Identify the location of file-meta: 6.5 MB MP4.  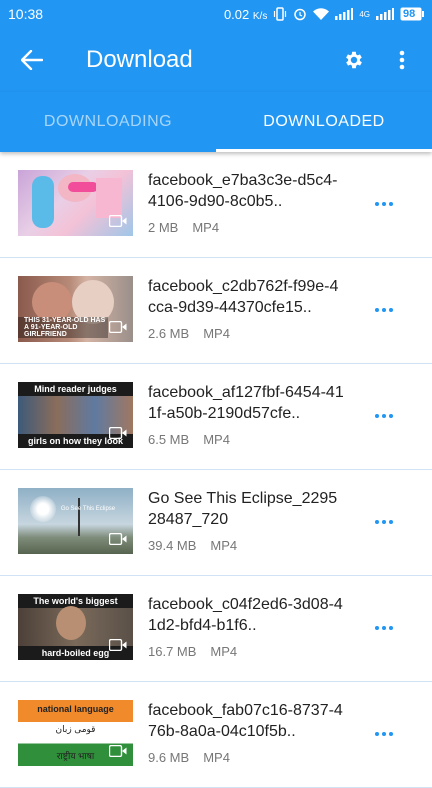
(246, 439).